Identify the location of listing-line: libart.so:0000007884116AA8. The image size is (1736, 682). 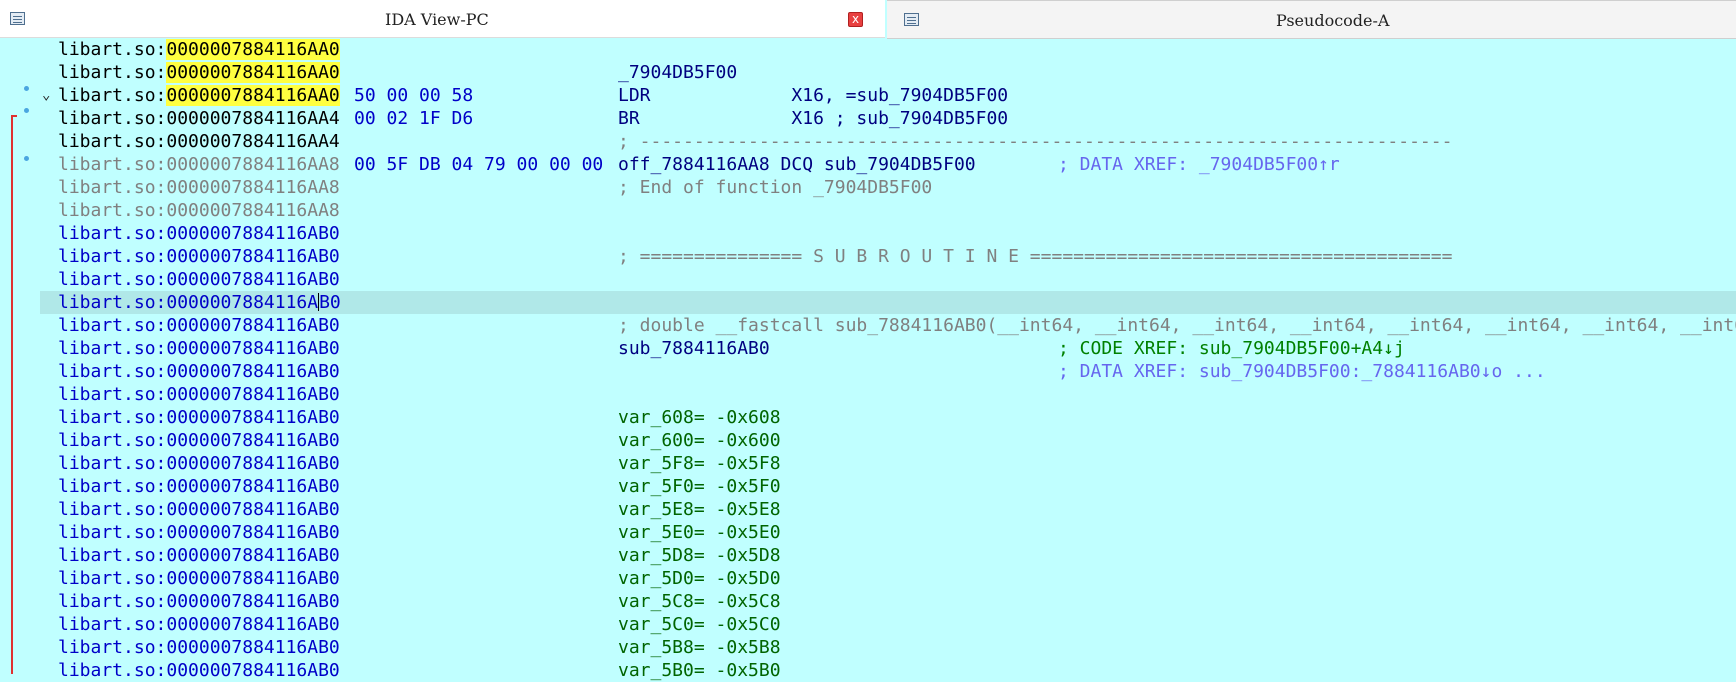
(888, 210).